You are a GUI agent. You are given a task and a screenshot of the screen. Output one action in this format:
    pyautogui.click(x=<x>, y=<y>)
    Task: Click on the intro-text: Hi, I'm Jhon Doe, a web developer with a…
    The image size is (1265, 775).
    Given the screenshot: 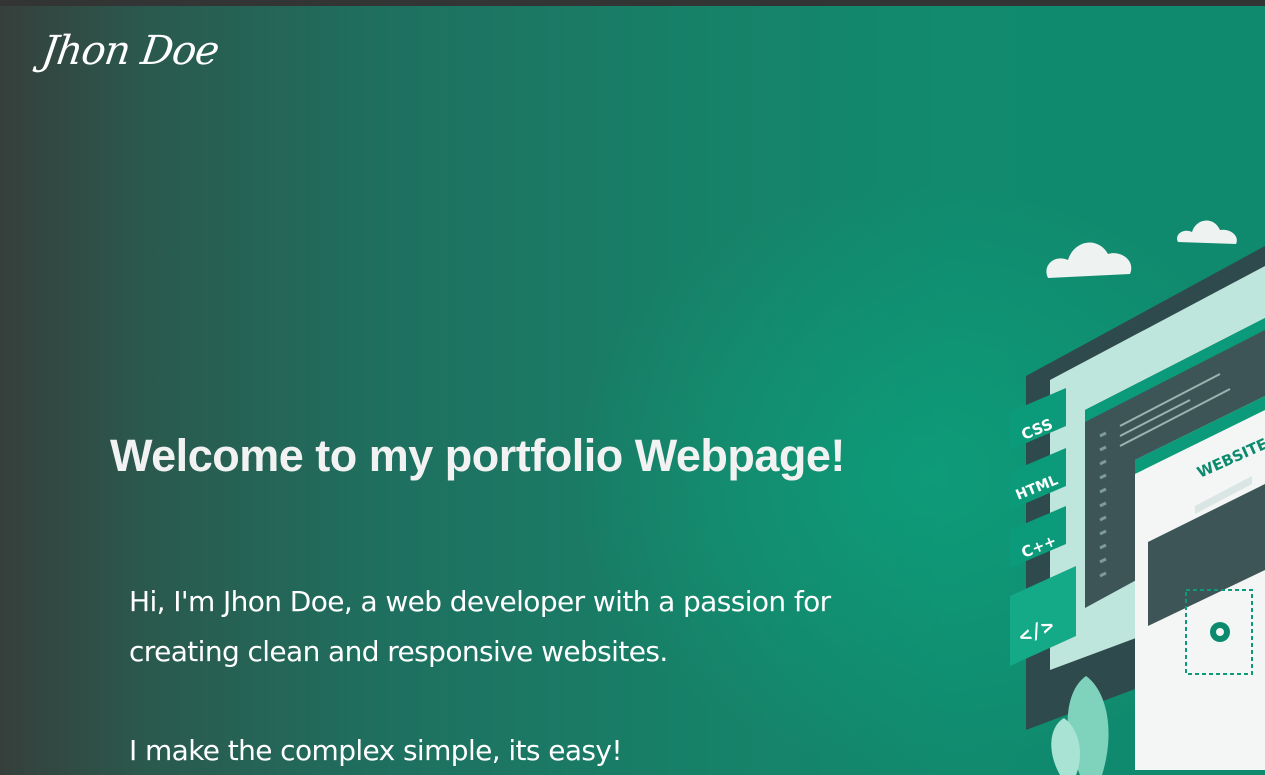 What is the action you would take?
    pyautogui.click(x=480, y=626)
    